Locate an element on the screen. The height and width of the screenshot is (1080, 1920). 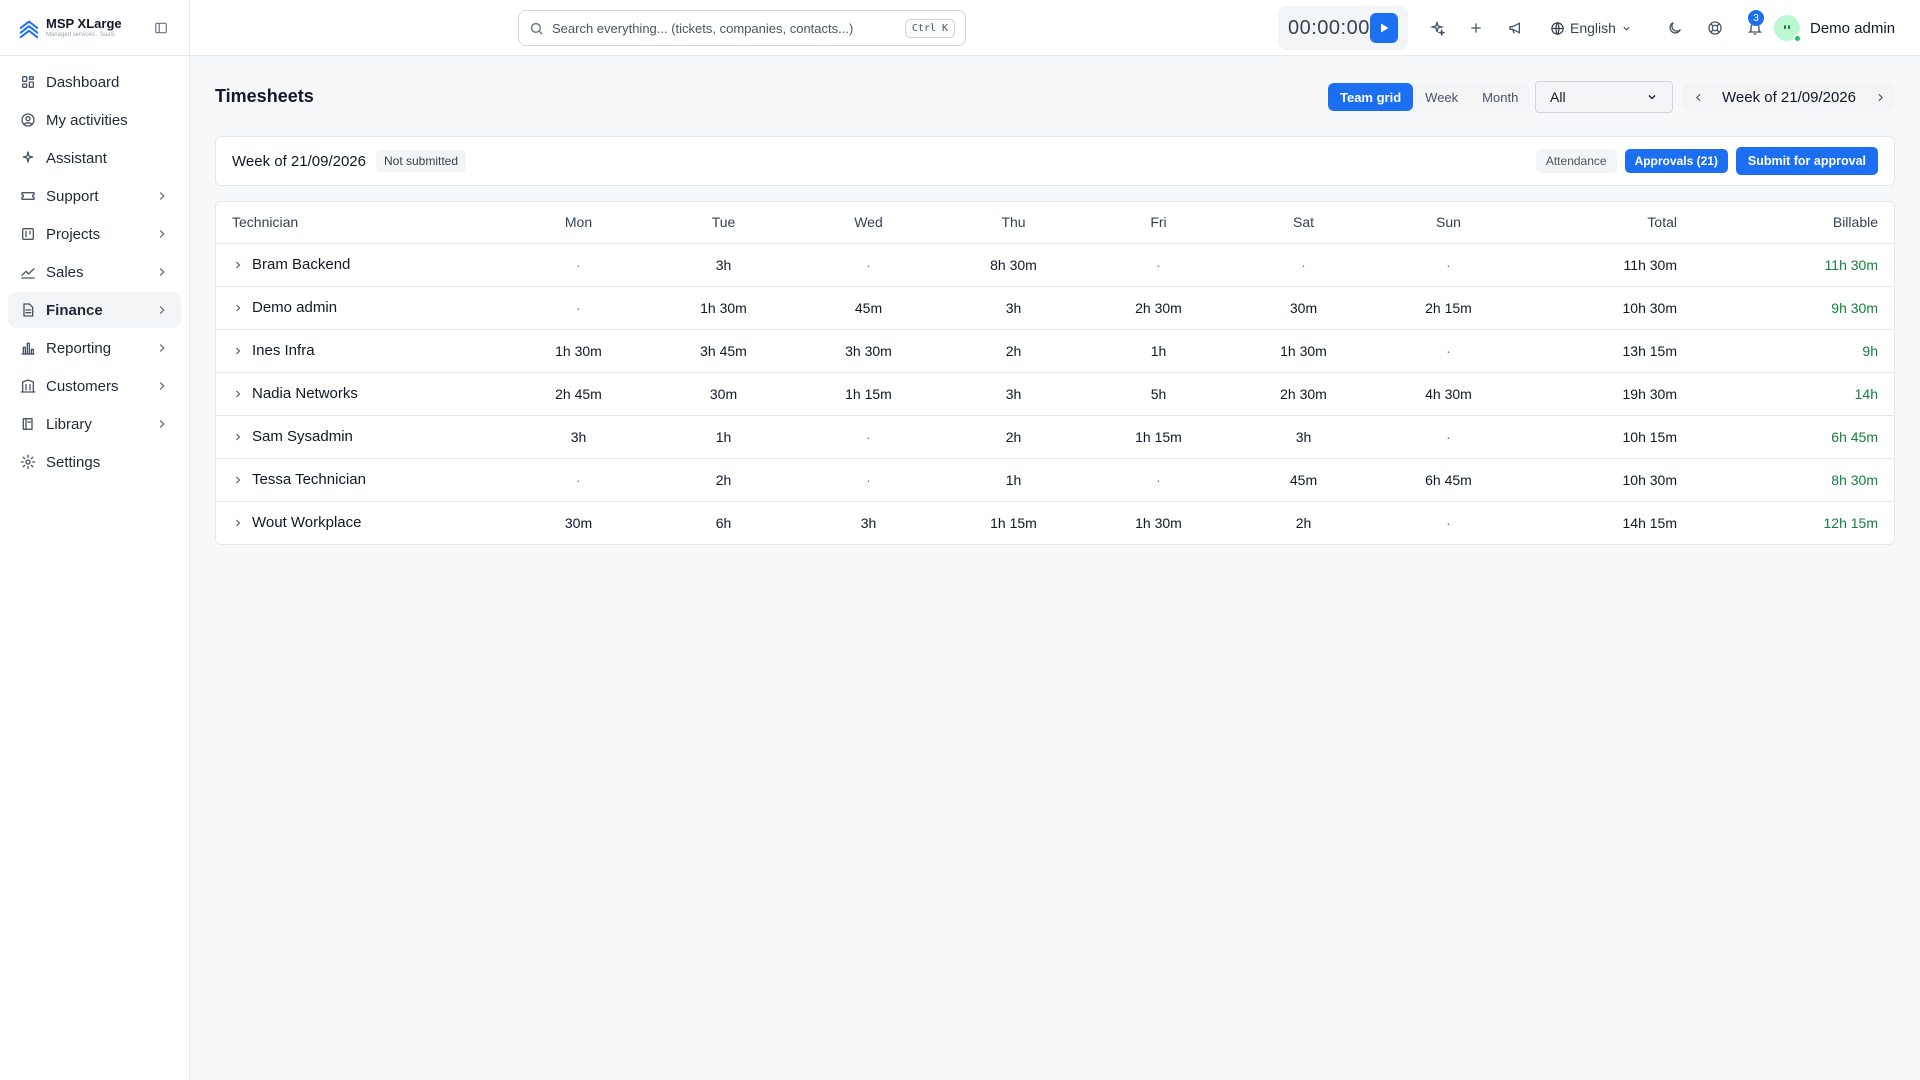
day-hours-cell: 4h 30m is located at coordinates (1448, 394).